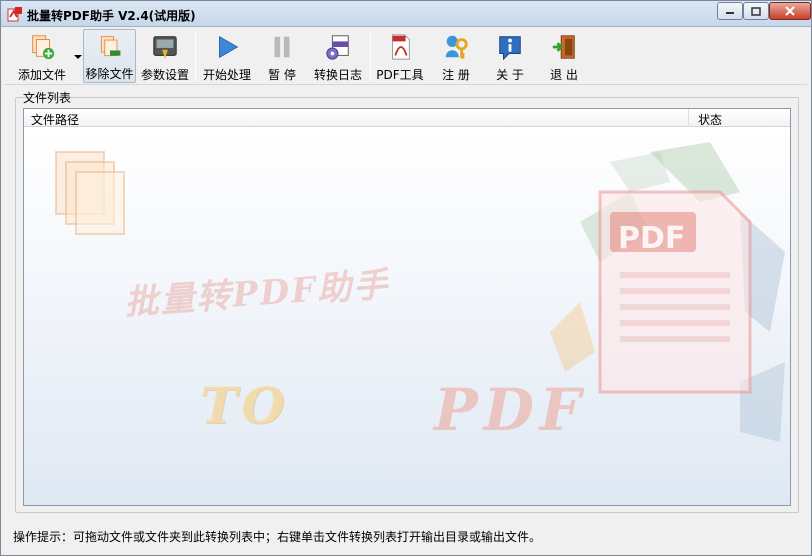 Image resolution: width=812 pixels, height=556 pixels. I want to click on watermark-pdf: PDF, so click(511, 410).